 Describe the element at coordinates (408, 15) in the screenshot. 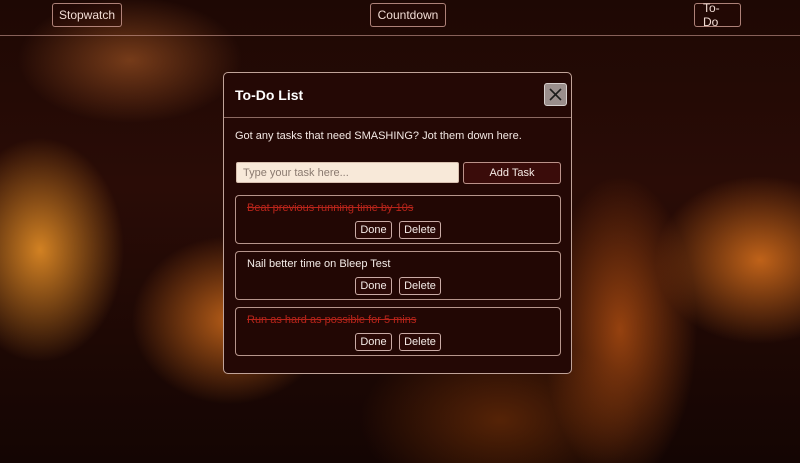

I see `countdown-nav-button: Countdown` at that location.